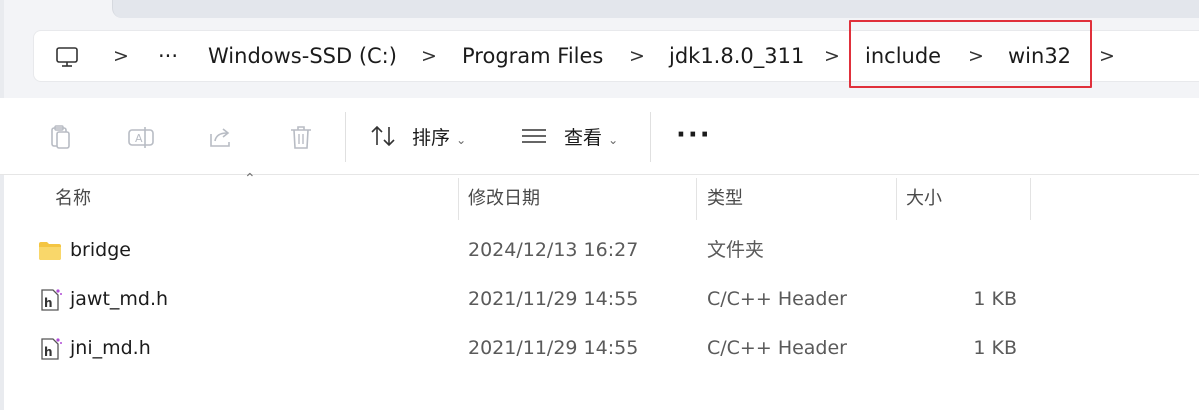  I want to click on column-header-date: 修改日期, so click(504, 199).